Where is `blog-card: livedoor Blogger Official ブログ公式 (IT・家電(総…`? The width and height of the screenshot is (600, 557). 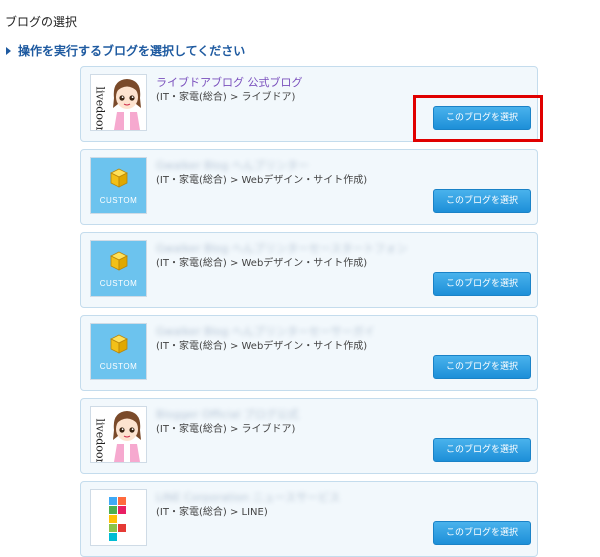 blog-card: livedoor Blogger Official ブログ公式 (IT・家電(総… is located at coordinates (309, 436).